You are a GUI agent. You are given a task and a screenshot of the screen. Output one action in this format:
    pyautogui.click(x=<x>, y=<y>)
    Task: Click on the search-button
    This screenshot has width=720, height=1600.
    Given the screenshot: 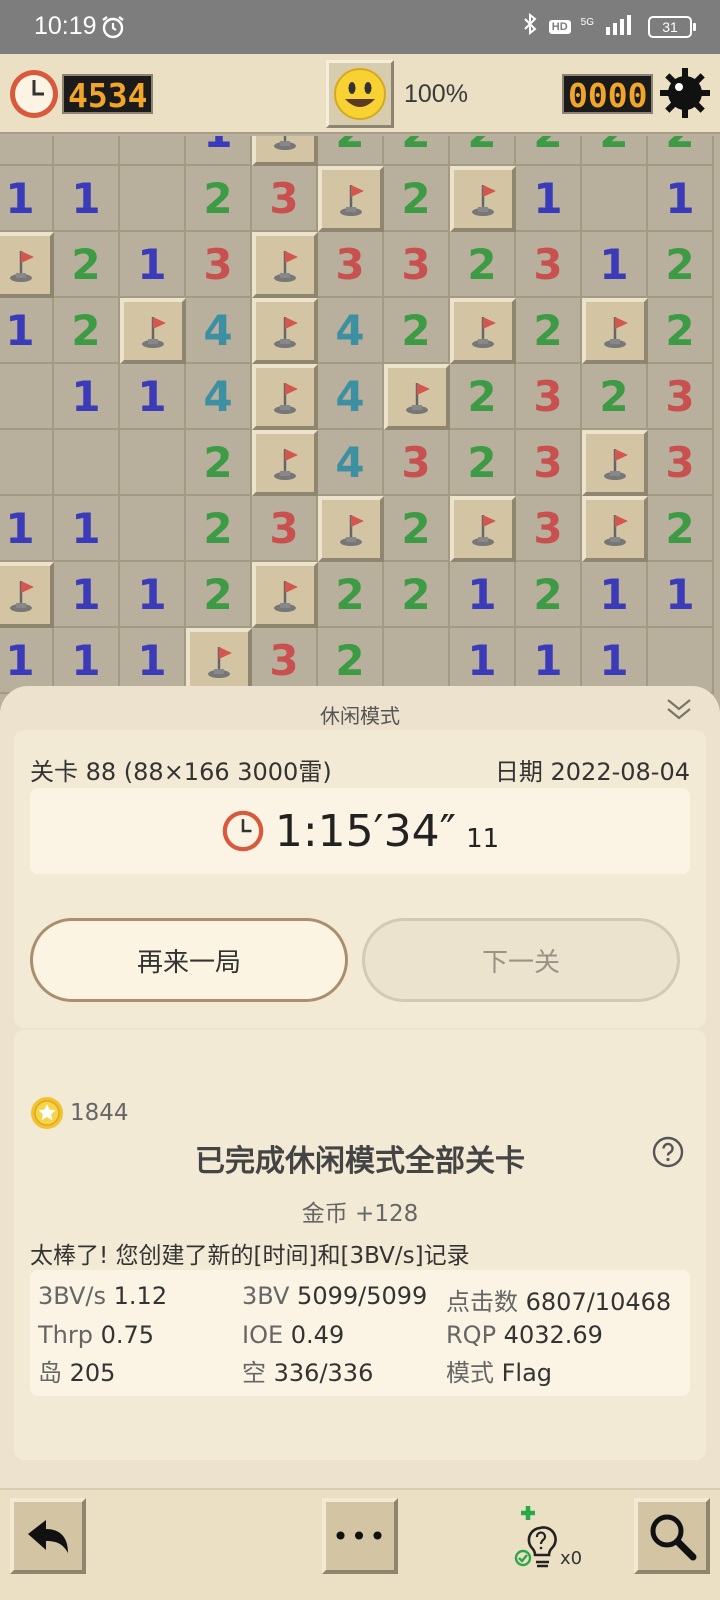 What is the action you would take?
    pyautogui.click(x=672, y=1536)
    